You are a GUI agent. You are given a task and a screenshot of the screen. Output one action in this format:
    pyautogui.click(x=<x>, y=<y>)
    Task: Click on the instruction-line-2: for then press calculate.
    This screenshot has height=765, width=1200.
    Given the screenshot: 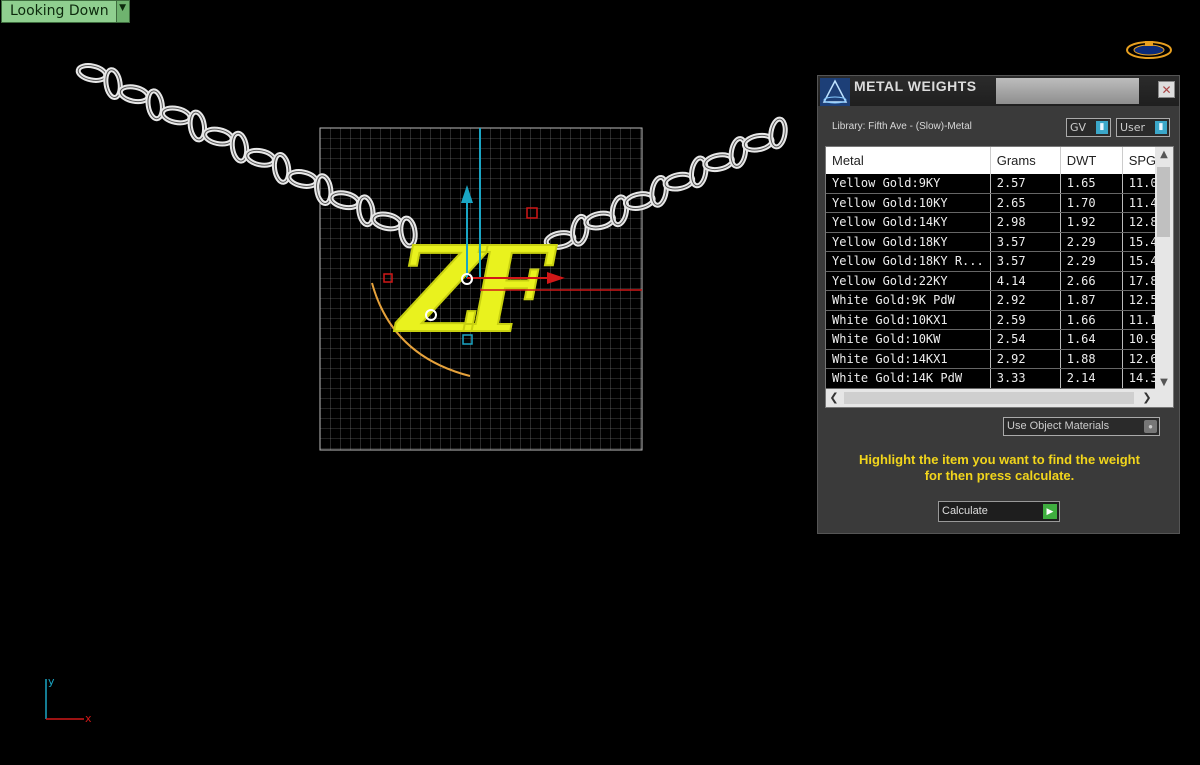 What is the action you would take?
    pyautogui.click(x=999, y=475)
    